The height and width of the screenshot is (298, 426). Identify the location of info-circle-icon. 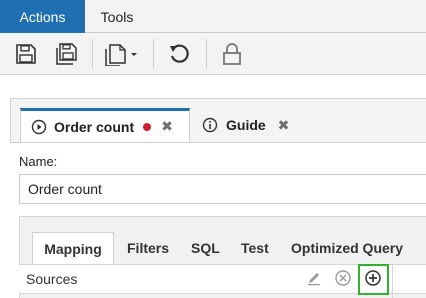
(210, 125).